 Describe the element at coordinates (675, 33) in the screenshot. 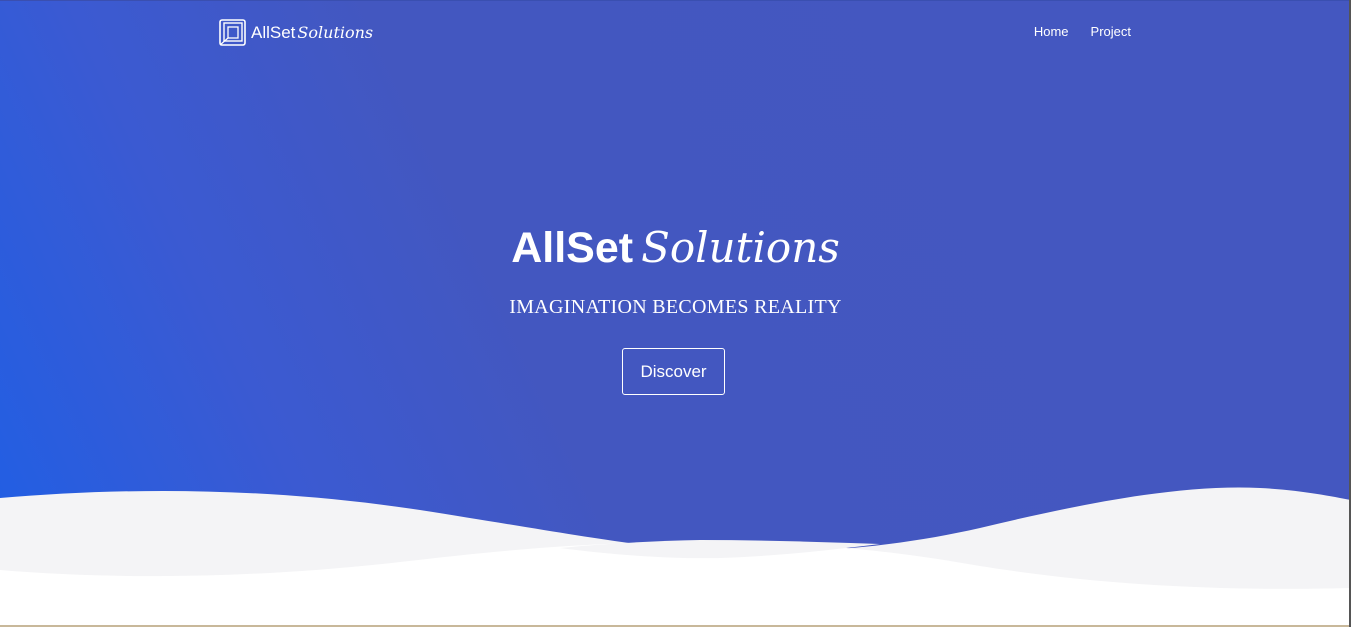

I see `navbar: AllSet Solutions Home Project` at that location.